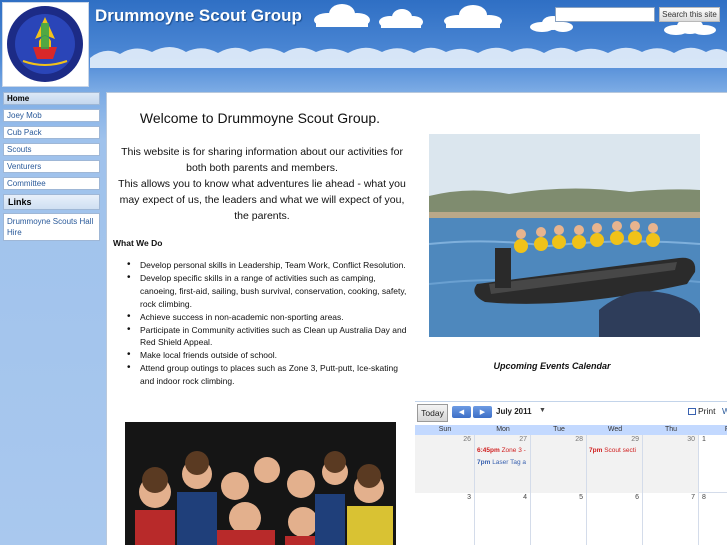 This screenshot has width=727, height=545. I want to click on month-label: July 2011, so click(514, 411).